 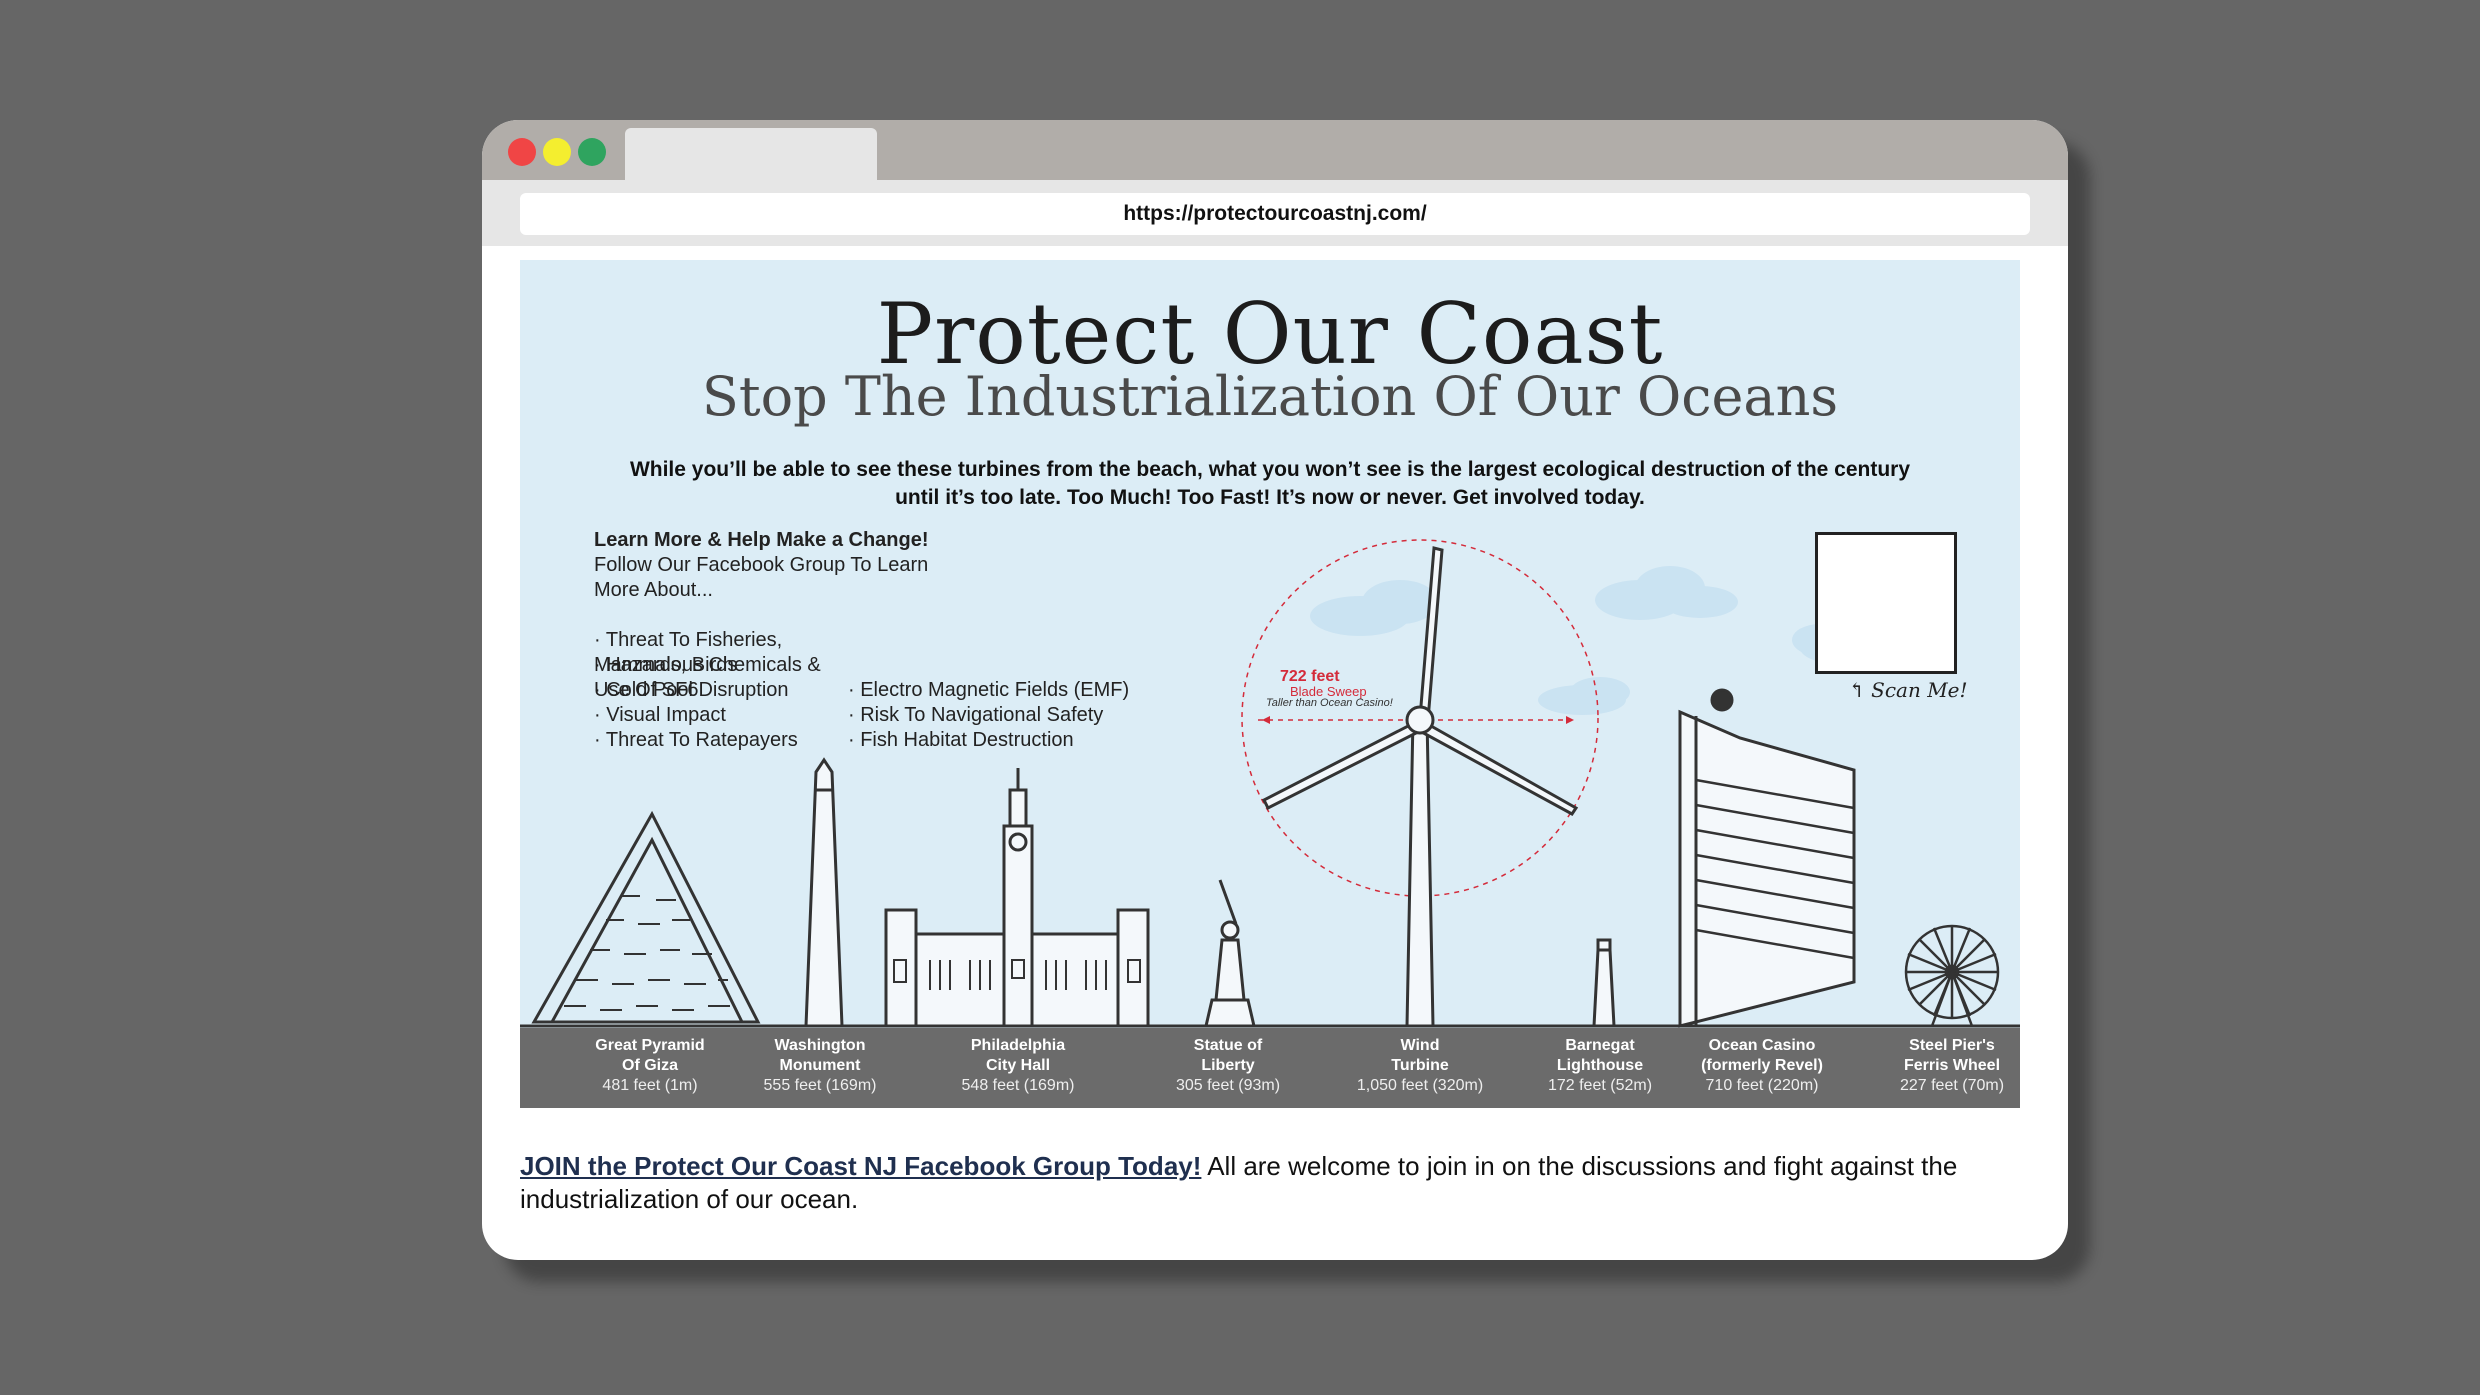 What do you see at coordinates (1595, 640) in the screenshot?
I see `clouds` at bounding box center [1595, 640].